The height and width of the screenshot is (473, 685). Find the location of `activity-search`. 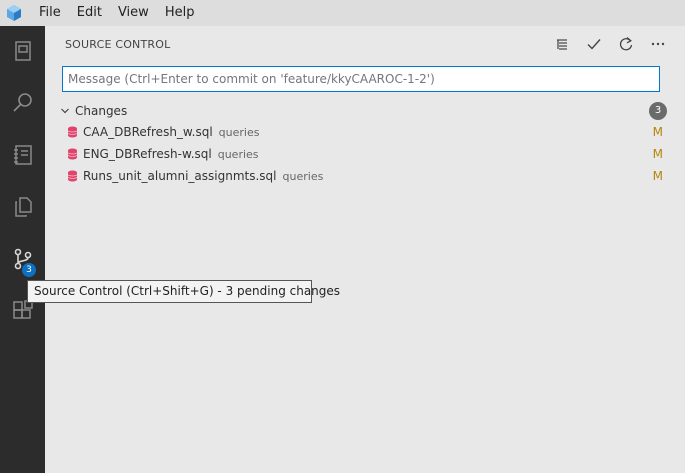

activity-search is located at coordinates (22, 103).